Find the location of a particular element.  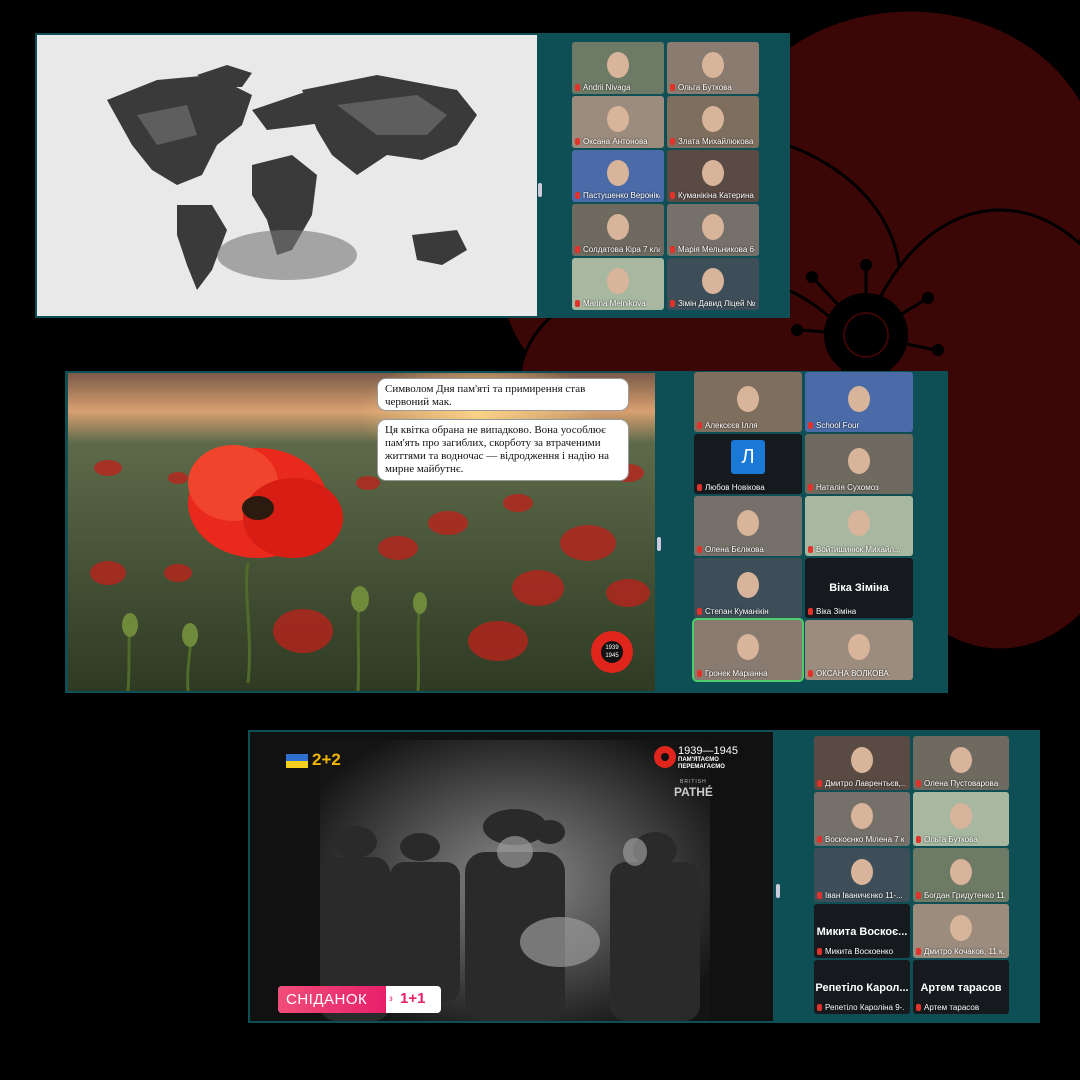

participant-name-label: Степан Куманікін is located at coordinates (733, 611).